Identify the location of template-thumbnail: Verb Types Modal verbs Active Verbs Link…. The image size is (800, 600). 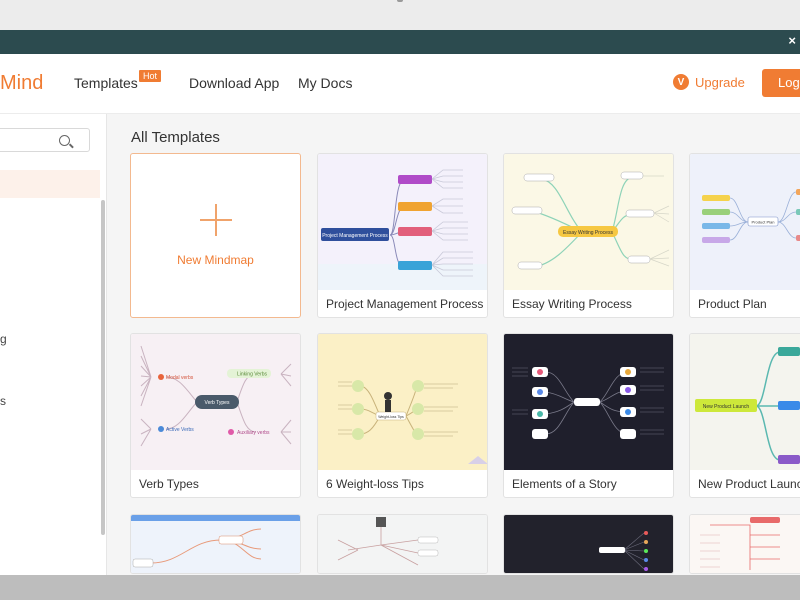
(215, 402).